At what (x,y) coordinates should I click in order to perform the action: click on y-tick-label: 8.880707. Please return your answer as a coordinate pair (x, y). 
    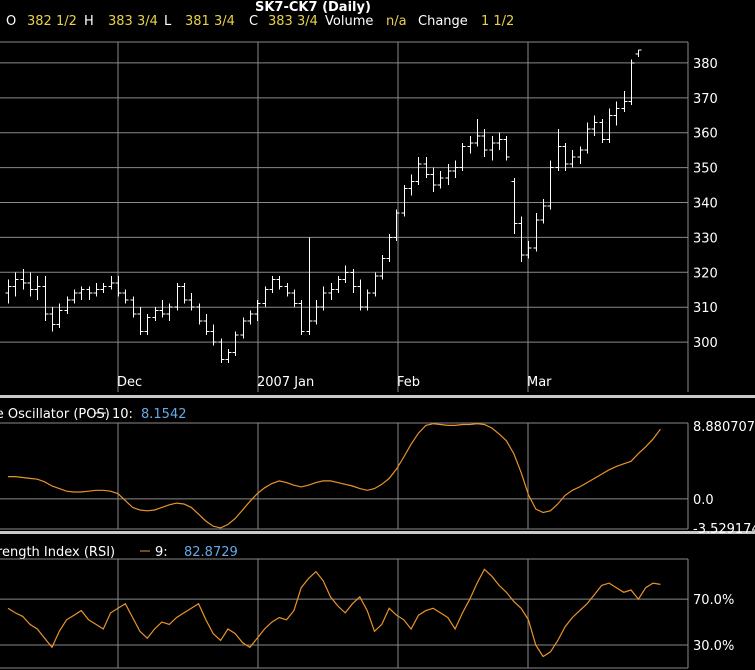
    Looking at the image, I should click on (724, 427).